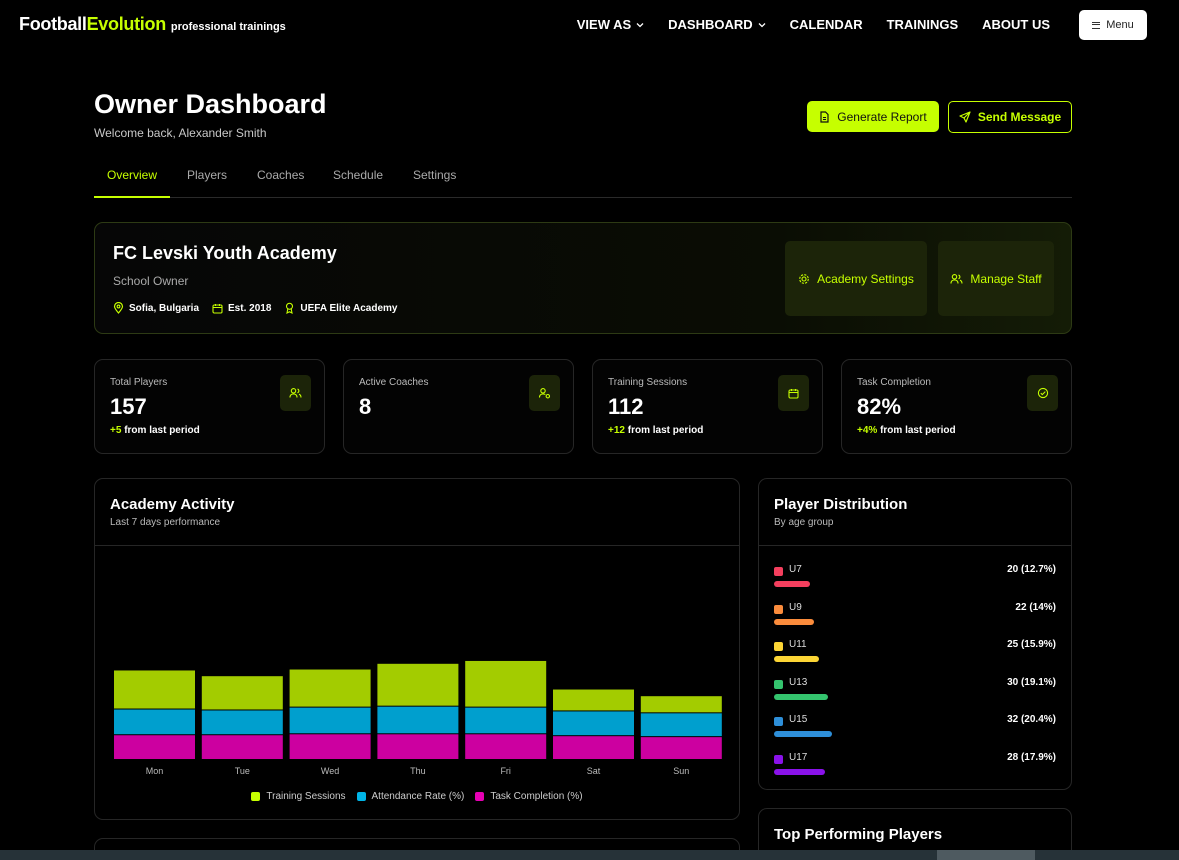 The height and width of the screenshot is (860, 1179). Describe the element at coordinates (207, 182) in the screenshot. I see `tab-players: Players` at that location.